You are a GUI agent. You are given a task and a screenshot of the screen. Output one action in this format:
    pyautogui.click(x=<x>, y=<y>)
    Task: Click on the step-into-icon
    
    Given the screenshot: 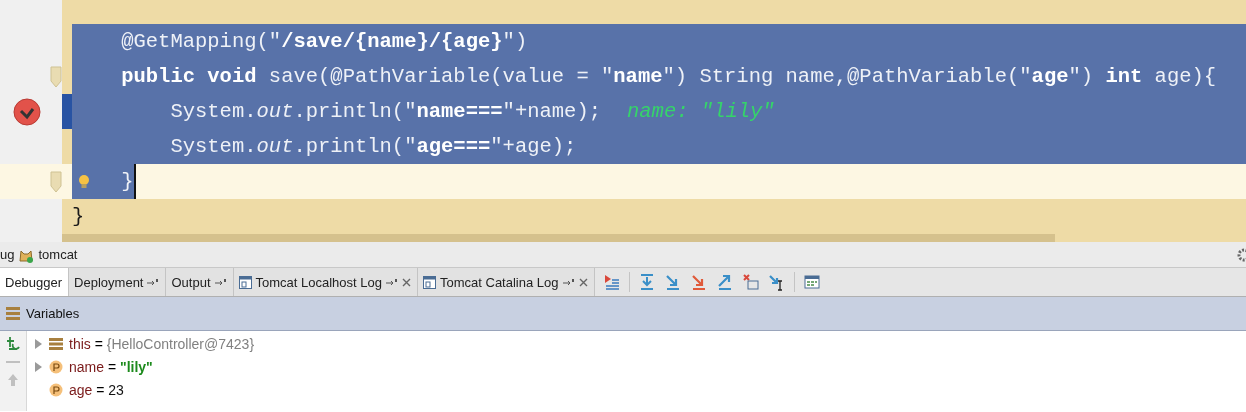 What is the action you would take?
    pyautogui.click(x=672, y=282)
    